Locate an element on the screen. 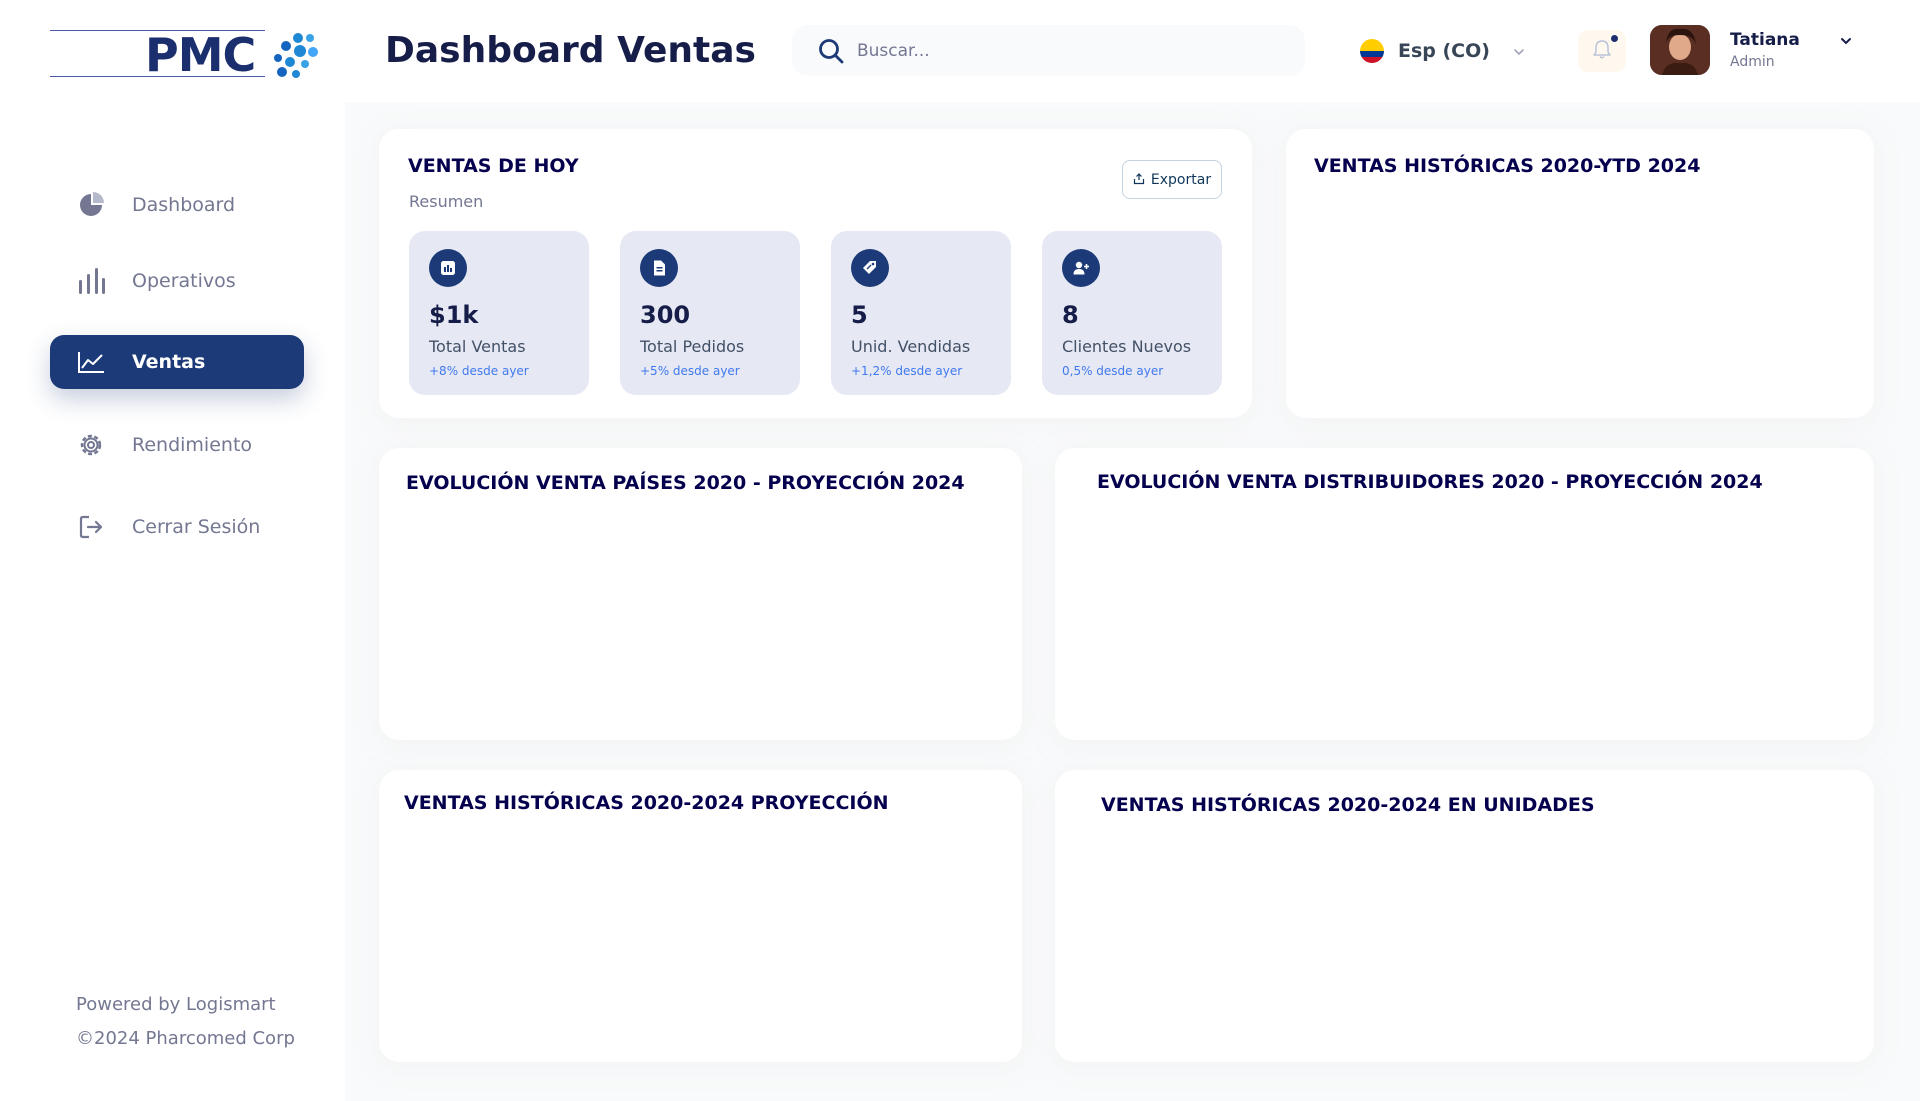 Image resolution: width=1920 pixels, height=1101 pixels. card-title: VENTAS HISTÓRICAS 2020-2024 PROYECCIÓN is located at coordinates (646, 803).